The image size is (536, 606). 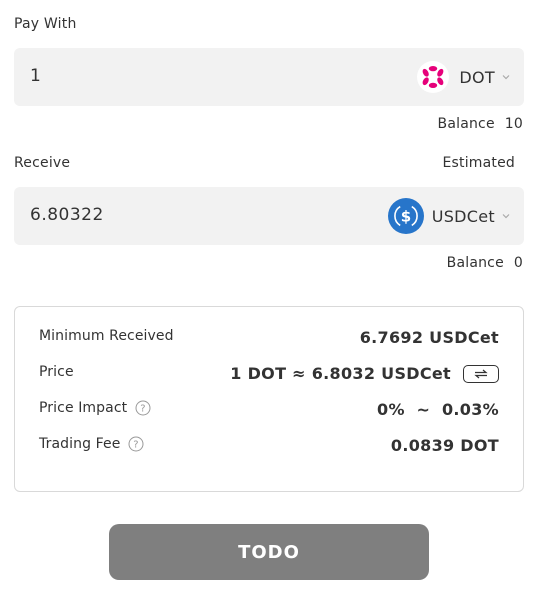 What do you see at coordinates (269, 77) in the screenshot?
I see `pay-amount-field: 1 DOT` at bounding box center [269, 77].